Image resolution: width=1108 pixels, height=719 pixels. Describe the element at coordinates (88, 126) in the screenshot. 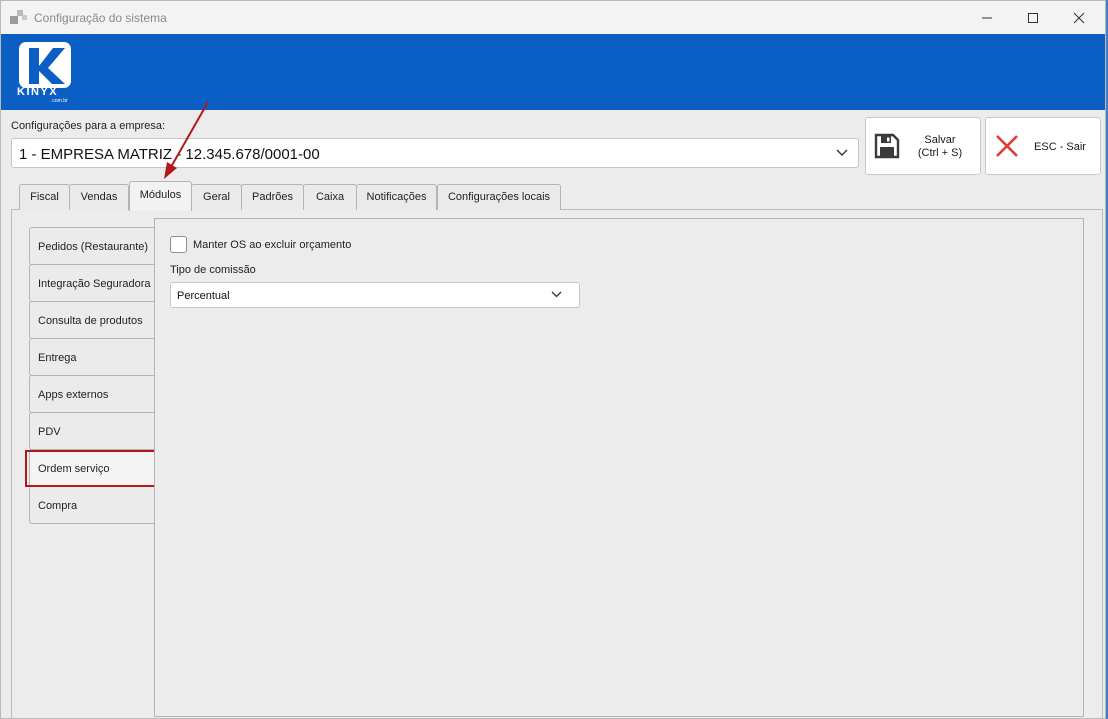

I see `company-label: Configurações para a empresa:` at that location.